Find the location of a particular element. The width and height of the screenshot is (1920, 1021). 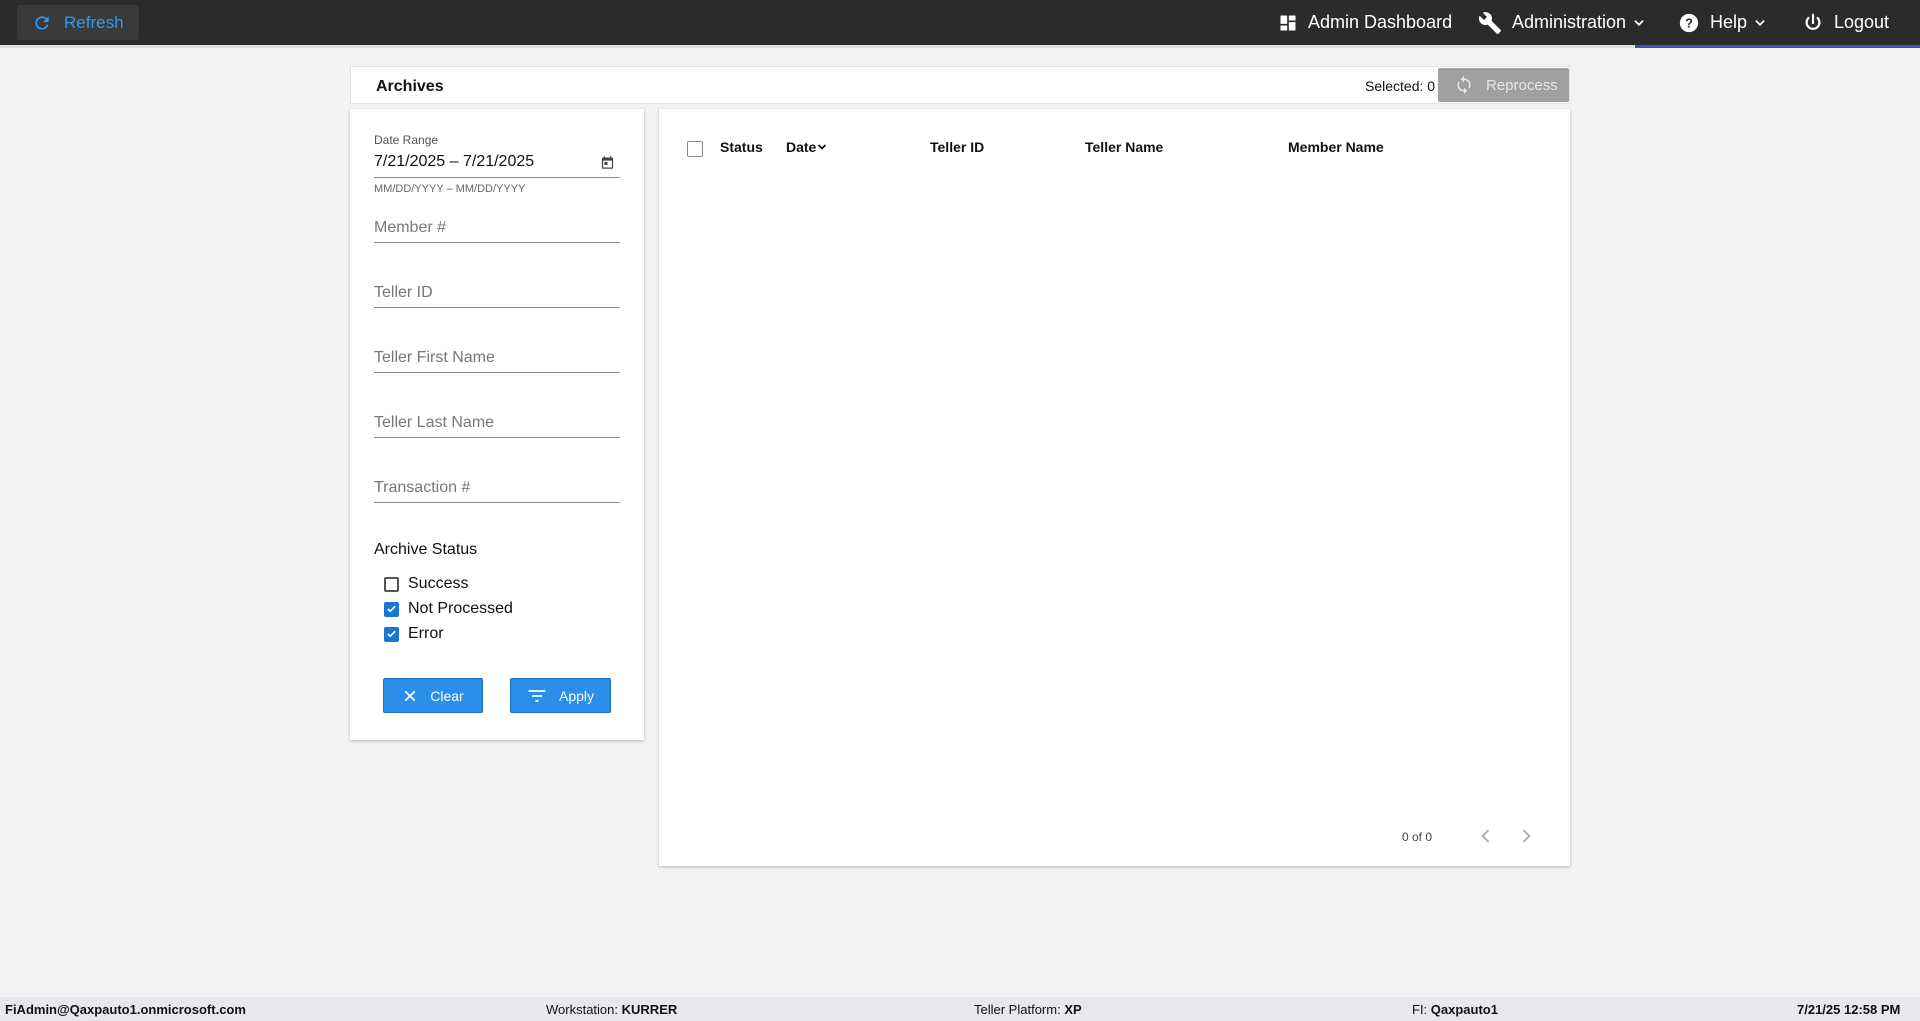

refresh-button: Refresh is located at coordinates (78, 22).